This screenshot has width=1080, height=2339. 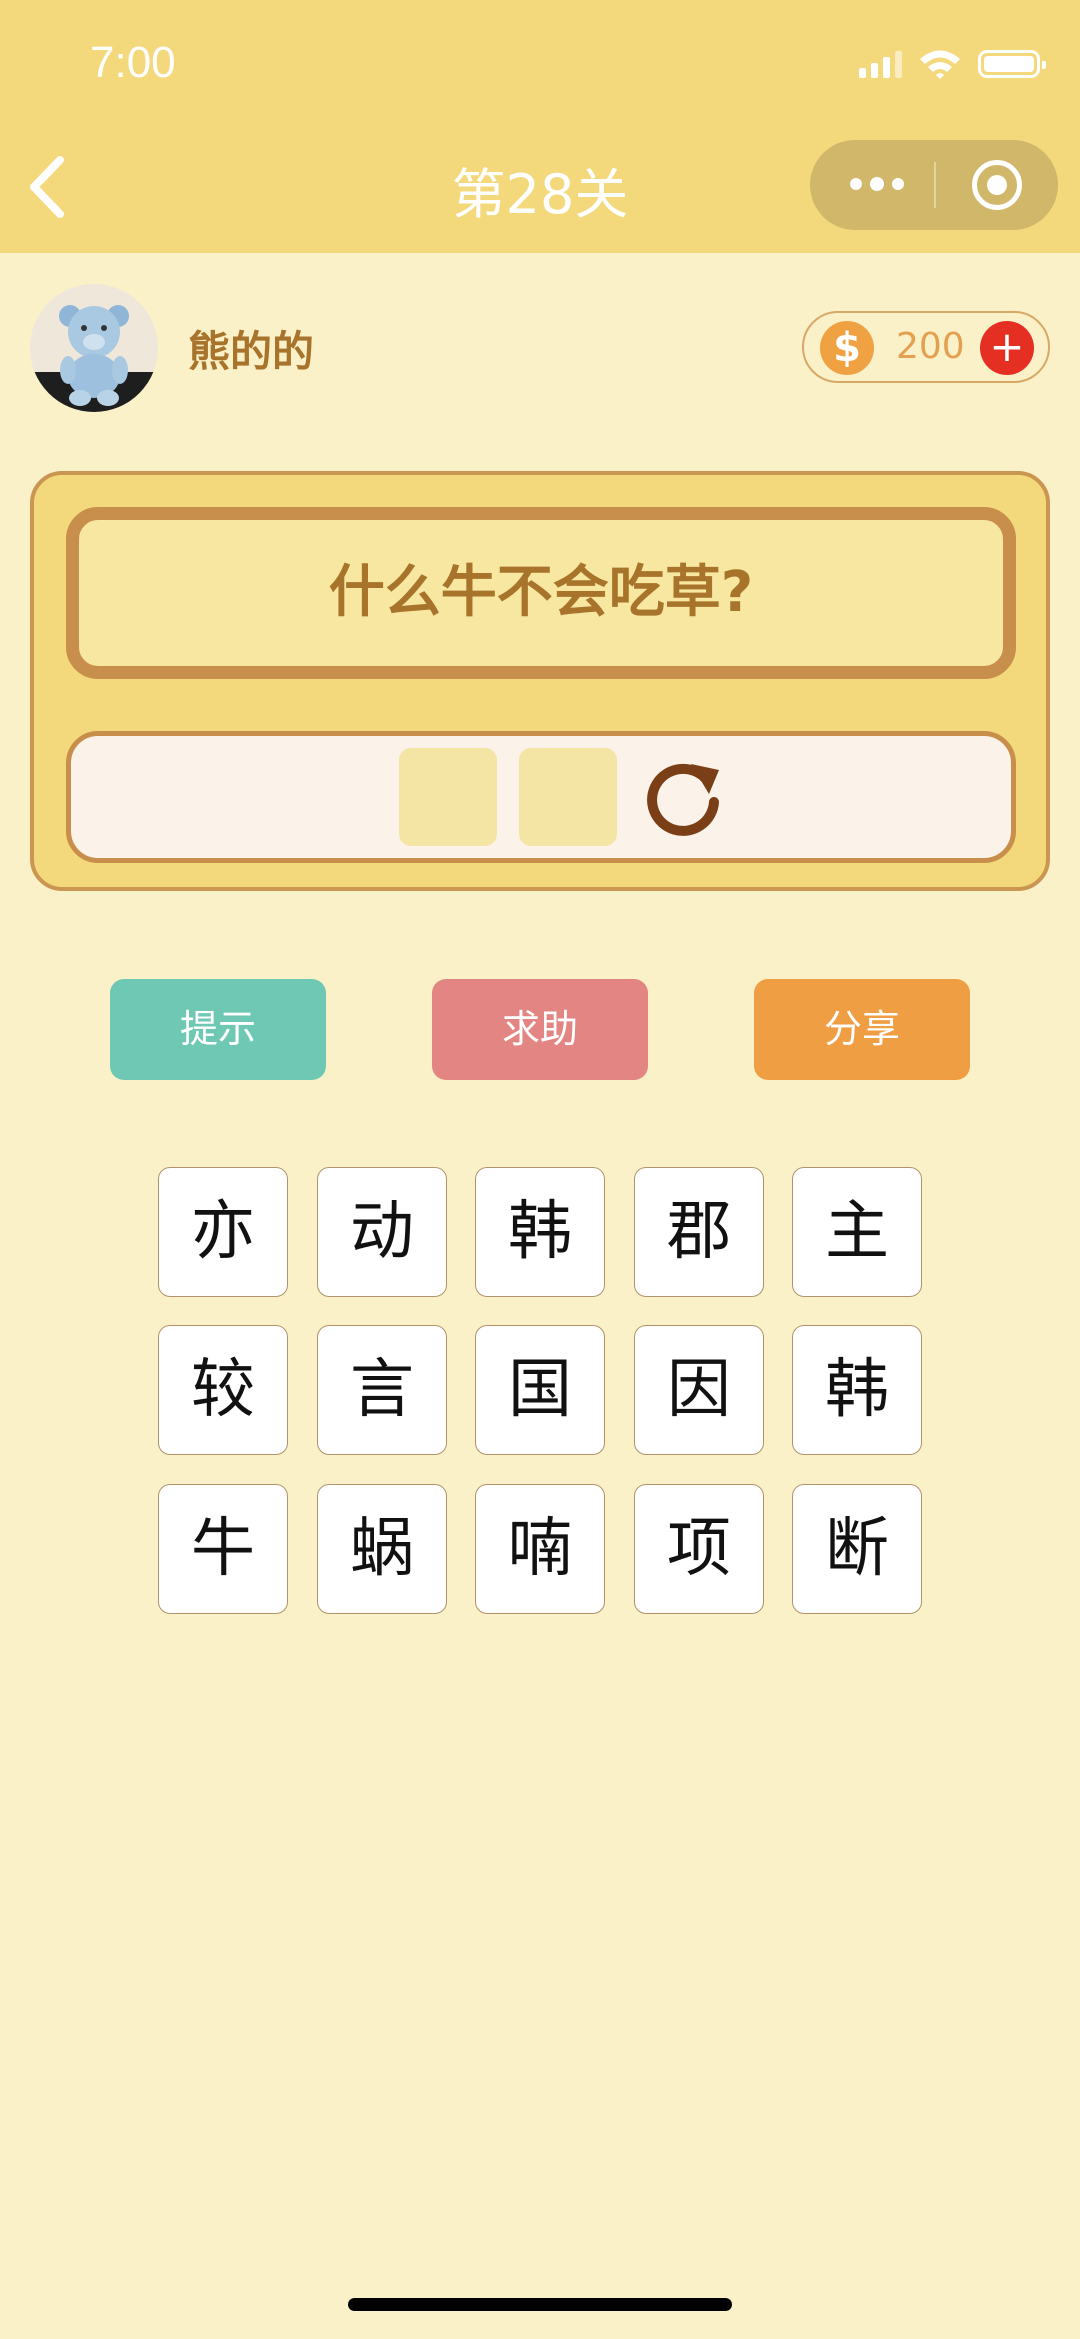 What do you see at coordinates (382, 1232) in the screenshot?
I see `character-tile: 动` at bounding box center [382, 1232].